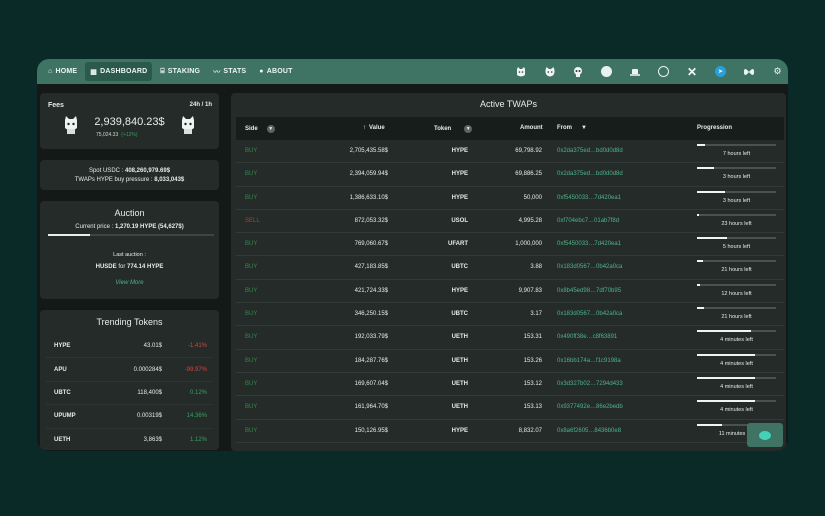  What do you see at coordinates (371, 220) in the screenshot?
I see `twap-value: 872,053.32$` at bounding box center [371, 220].